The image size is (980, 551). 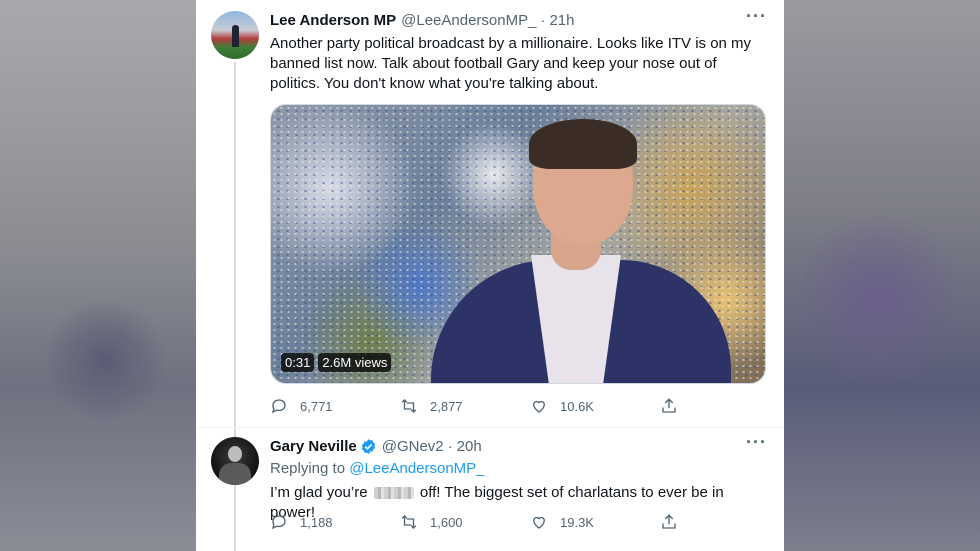 I want to click on tweet1-header: Lee Anderson MP @LeeAndersonMP_ · 21h, so click(x=422, y=20).